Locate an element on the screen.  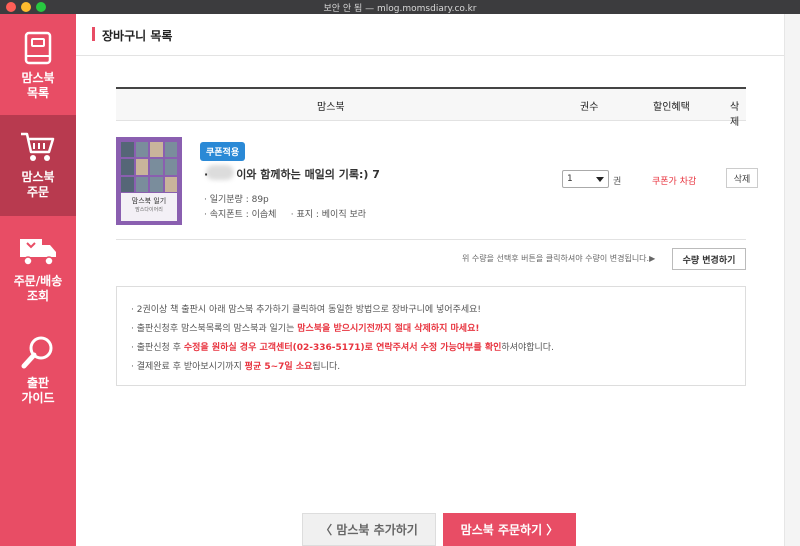
discount-text: 쿠폰가 차감 is located at coordinates (674, 182).